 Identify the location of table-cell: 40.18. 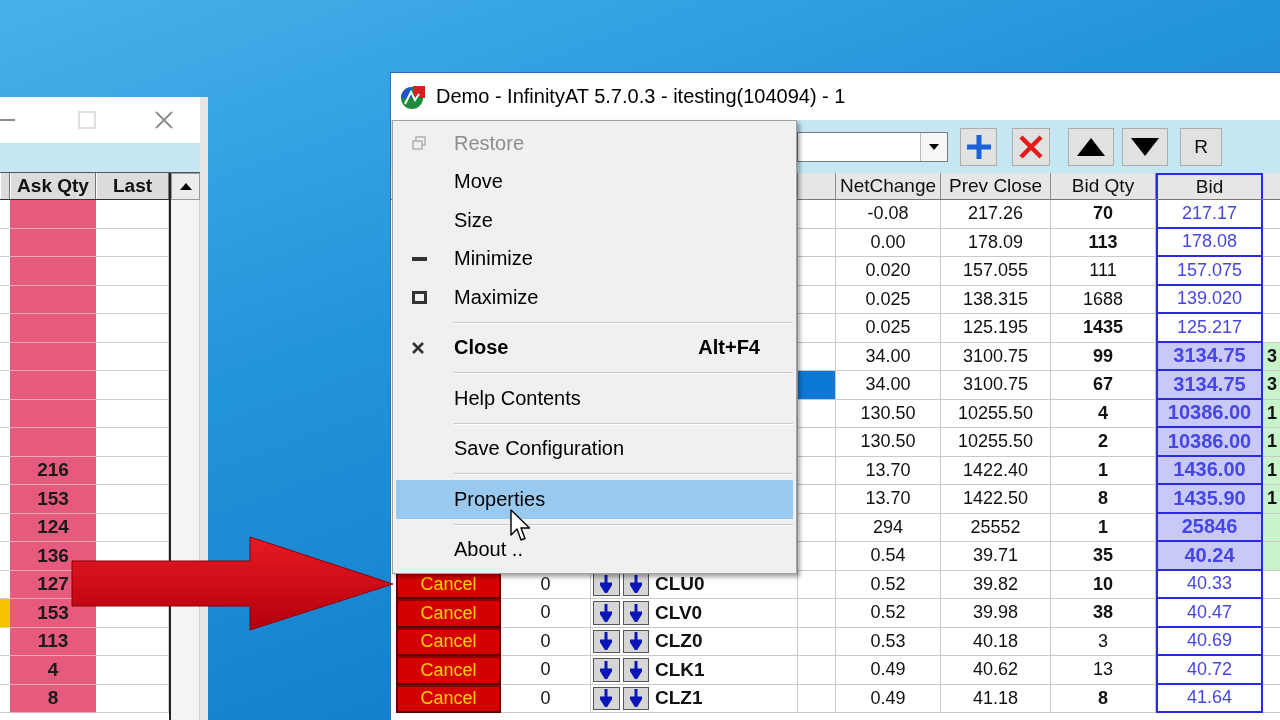
(996, 641).